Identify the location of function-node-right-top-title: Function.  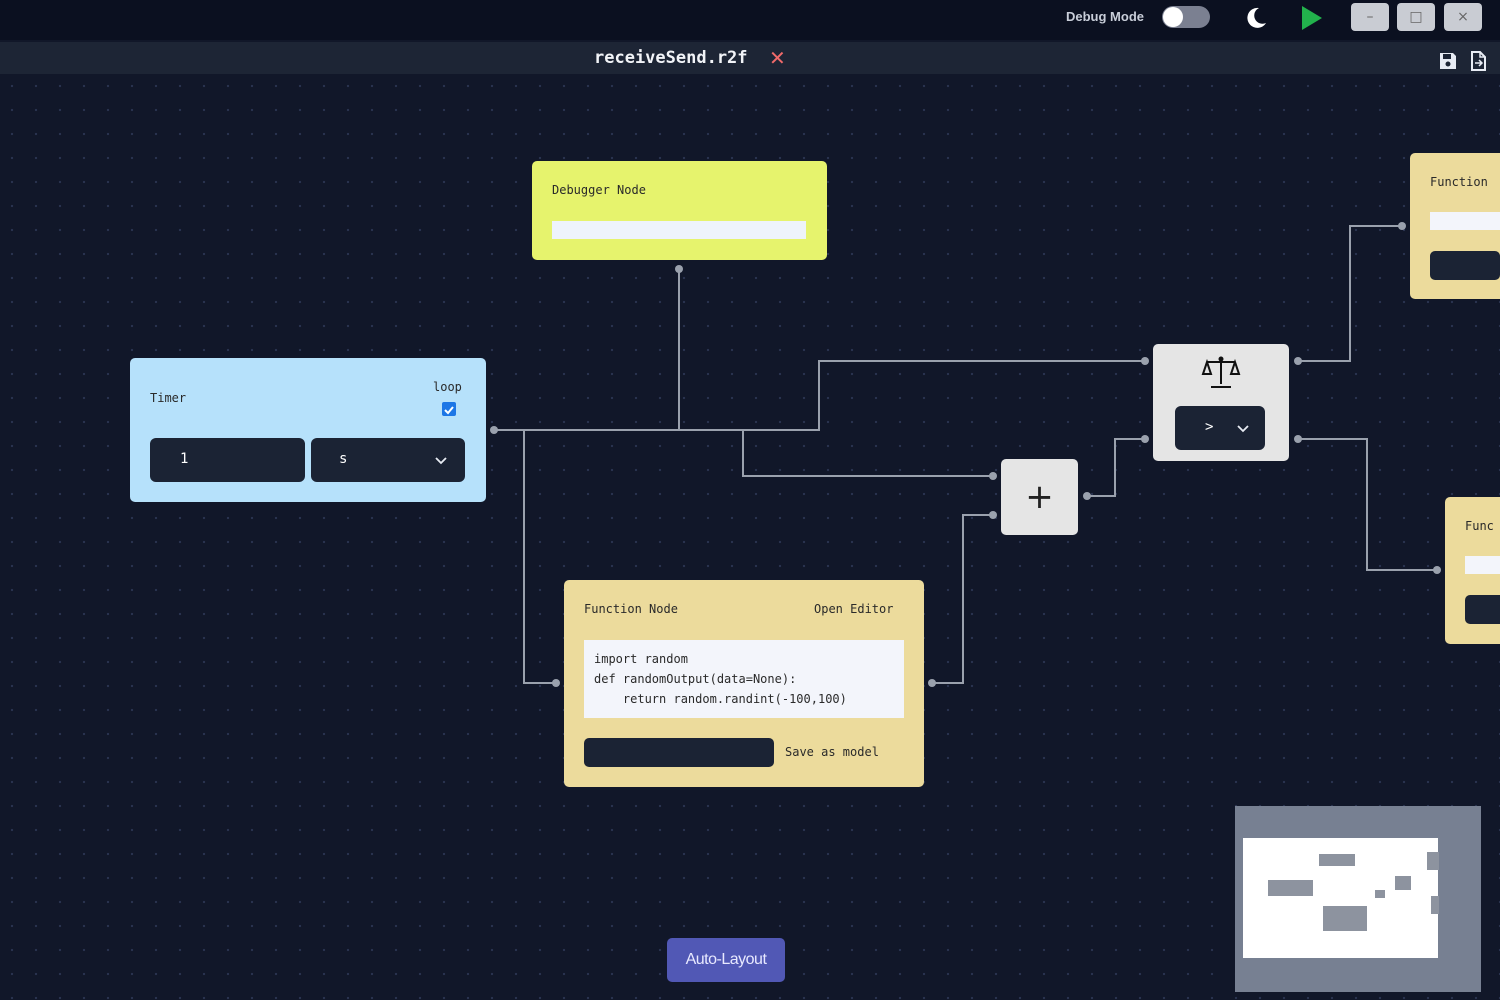
(1459, 182).